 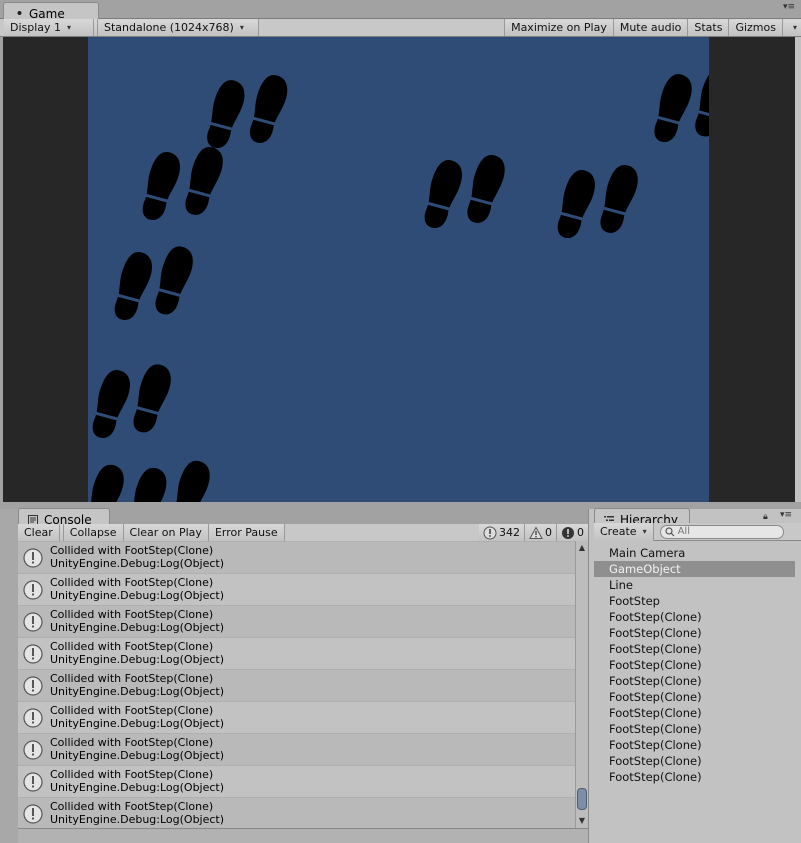 I want to click on error-icon, so click(x=568, y=532).